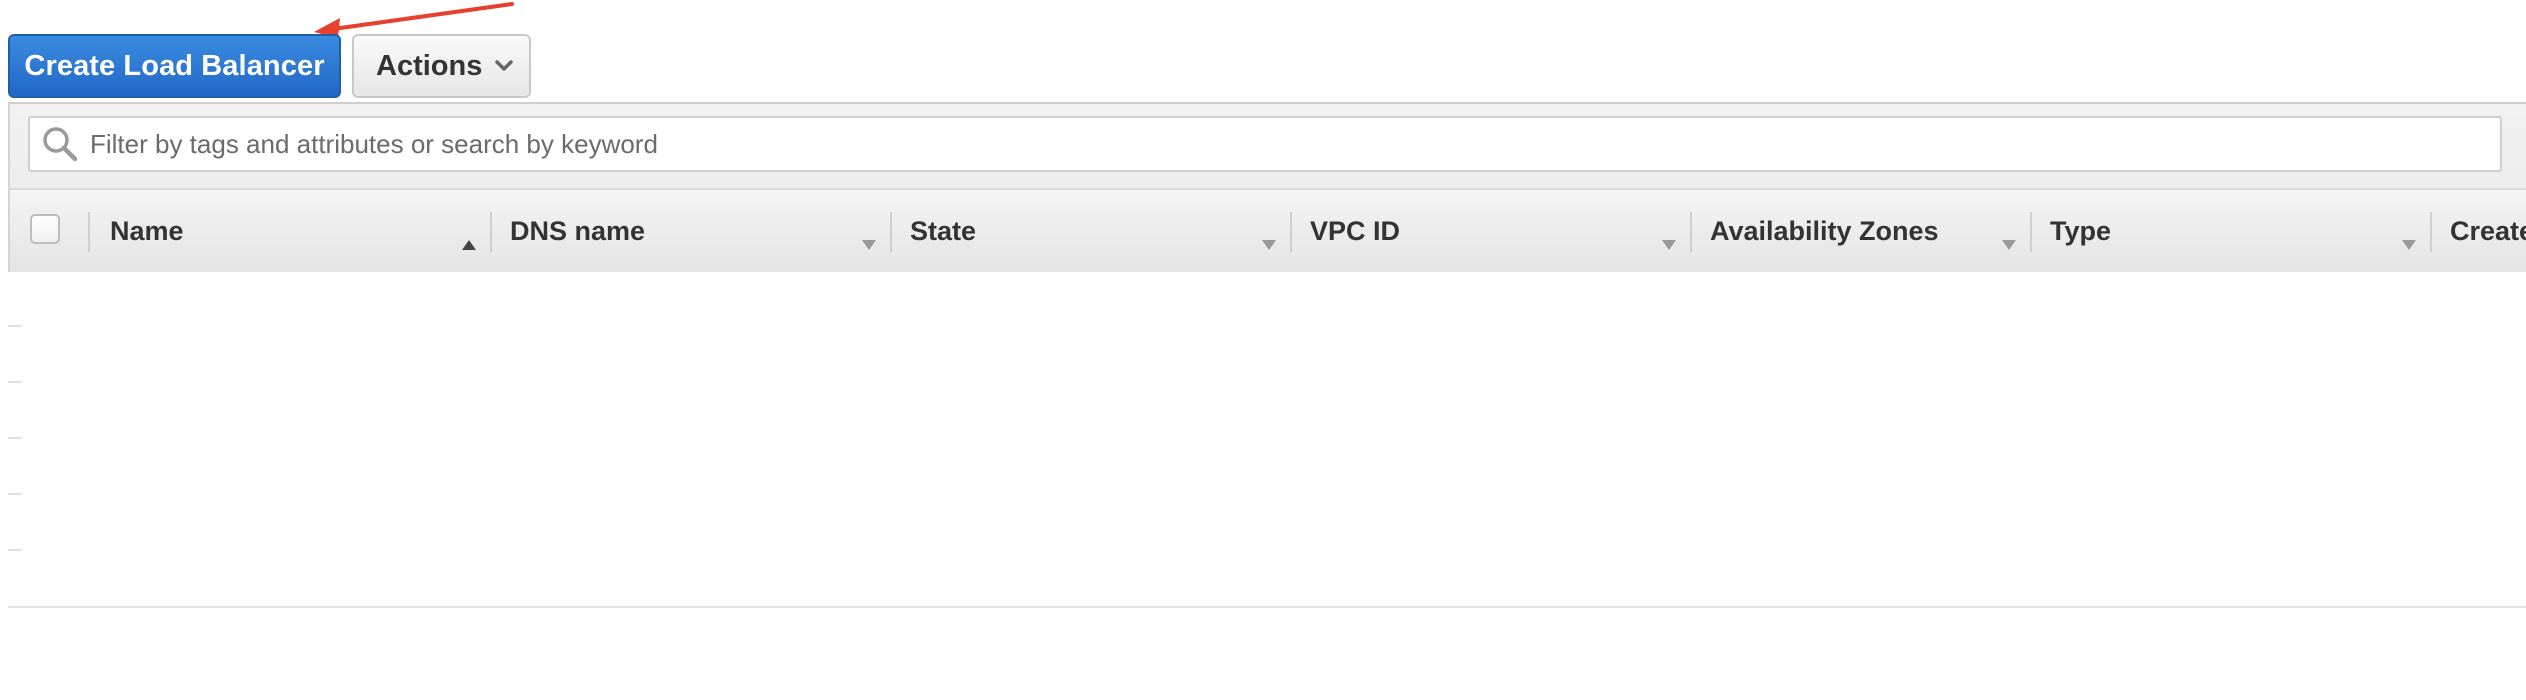 The width and height of the screenshot is (2526, 700). Describe the element at coordinates (504, 66) in the screenshot. I see `chevron-down-icon` at that location.